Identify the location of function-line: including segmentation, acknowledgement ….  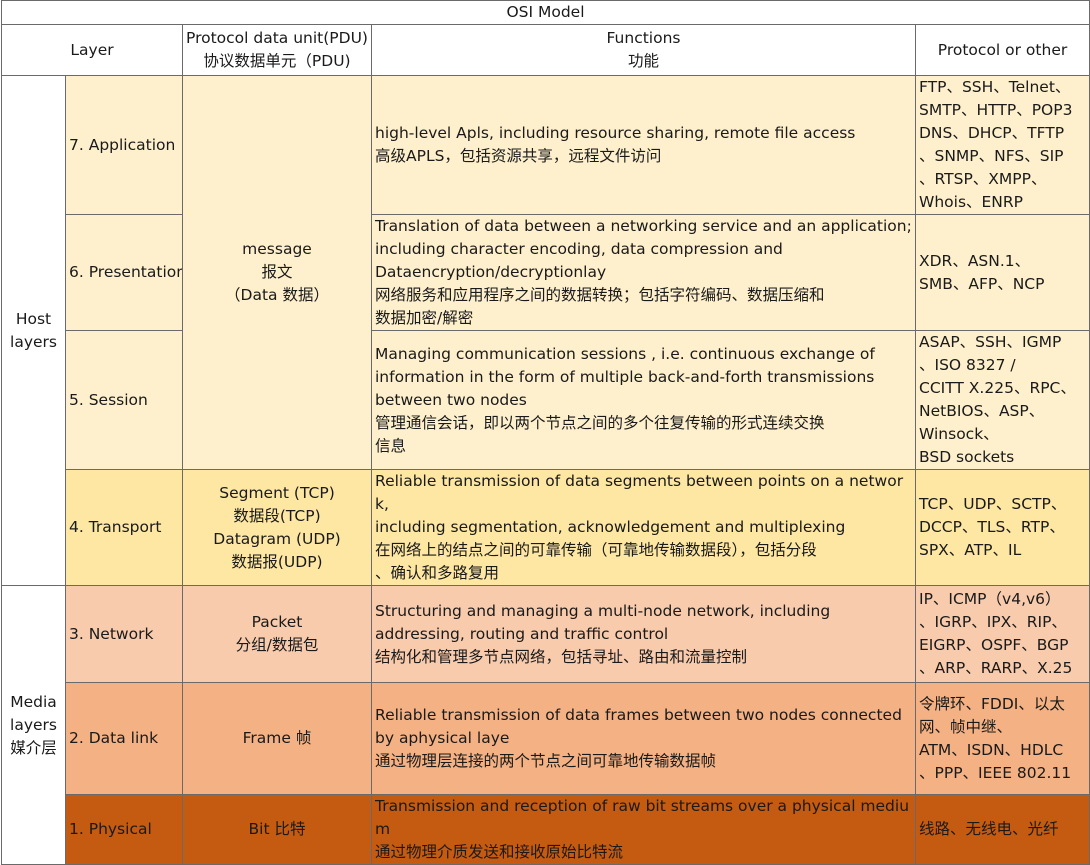
(610, 527).